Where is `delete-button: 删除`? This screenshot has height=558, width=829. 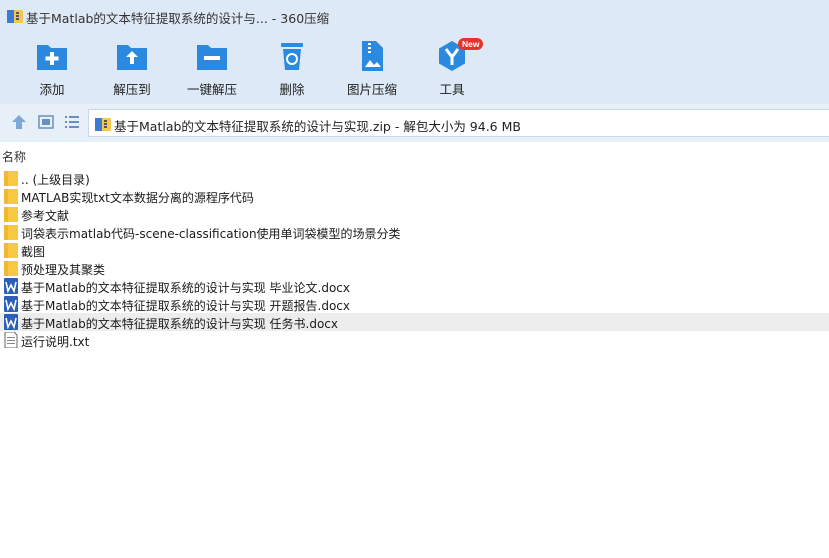
delete-button: 删除 is located at coordinates (292, 68).